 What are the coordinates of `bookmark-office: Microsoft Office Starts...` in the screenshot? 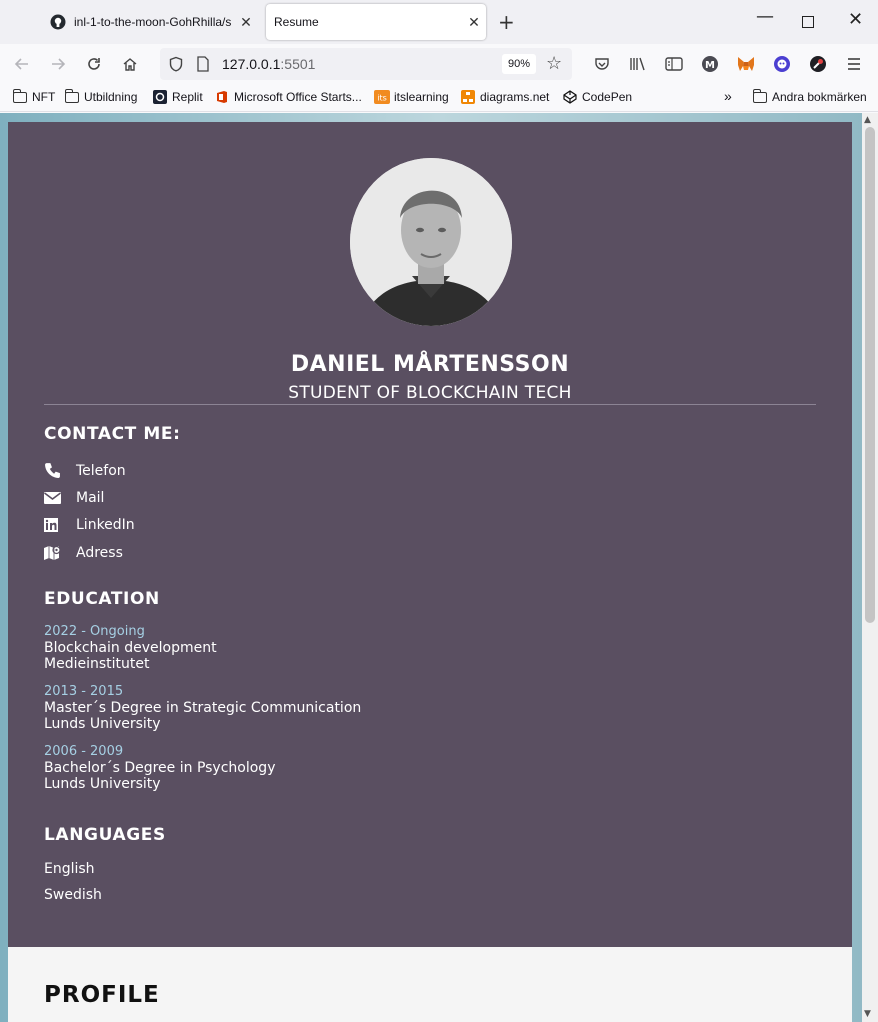 It's located at (288, 97).